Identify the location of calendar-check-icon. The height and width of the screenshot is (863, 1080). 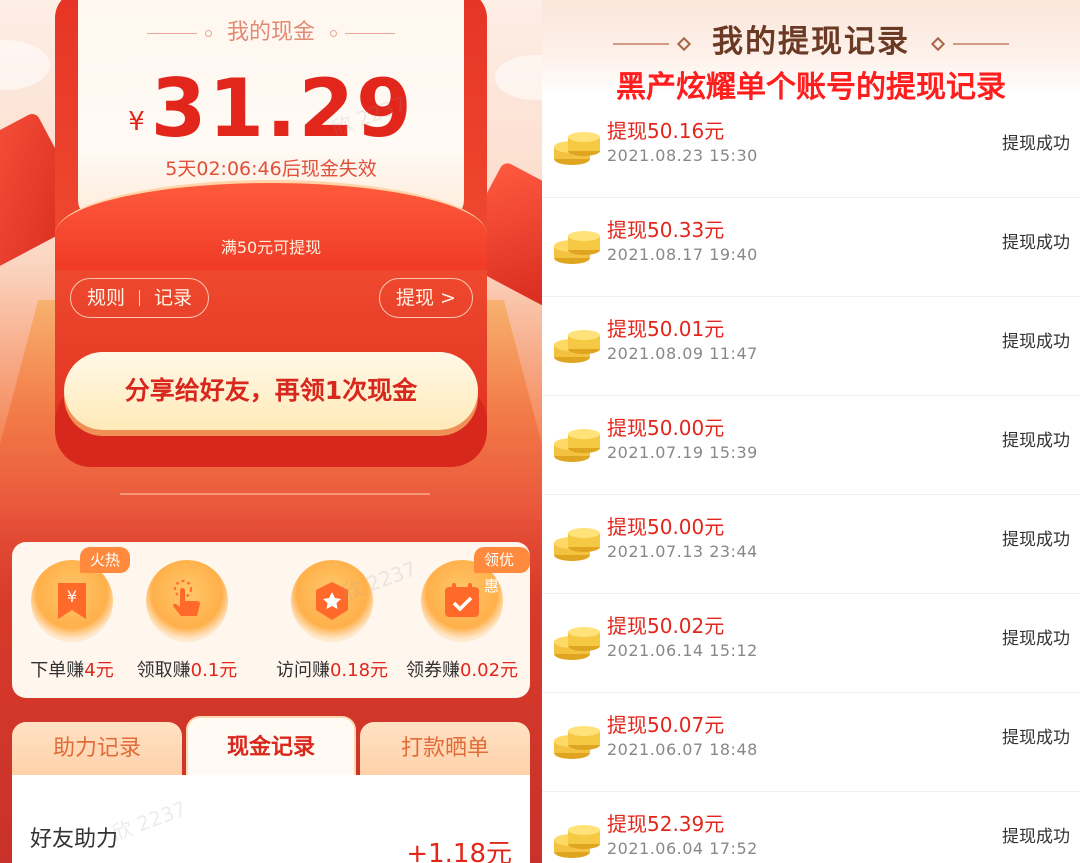
(462, 600).